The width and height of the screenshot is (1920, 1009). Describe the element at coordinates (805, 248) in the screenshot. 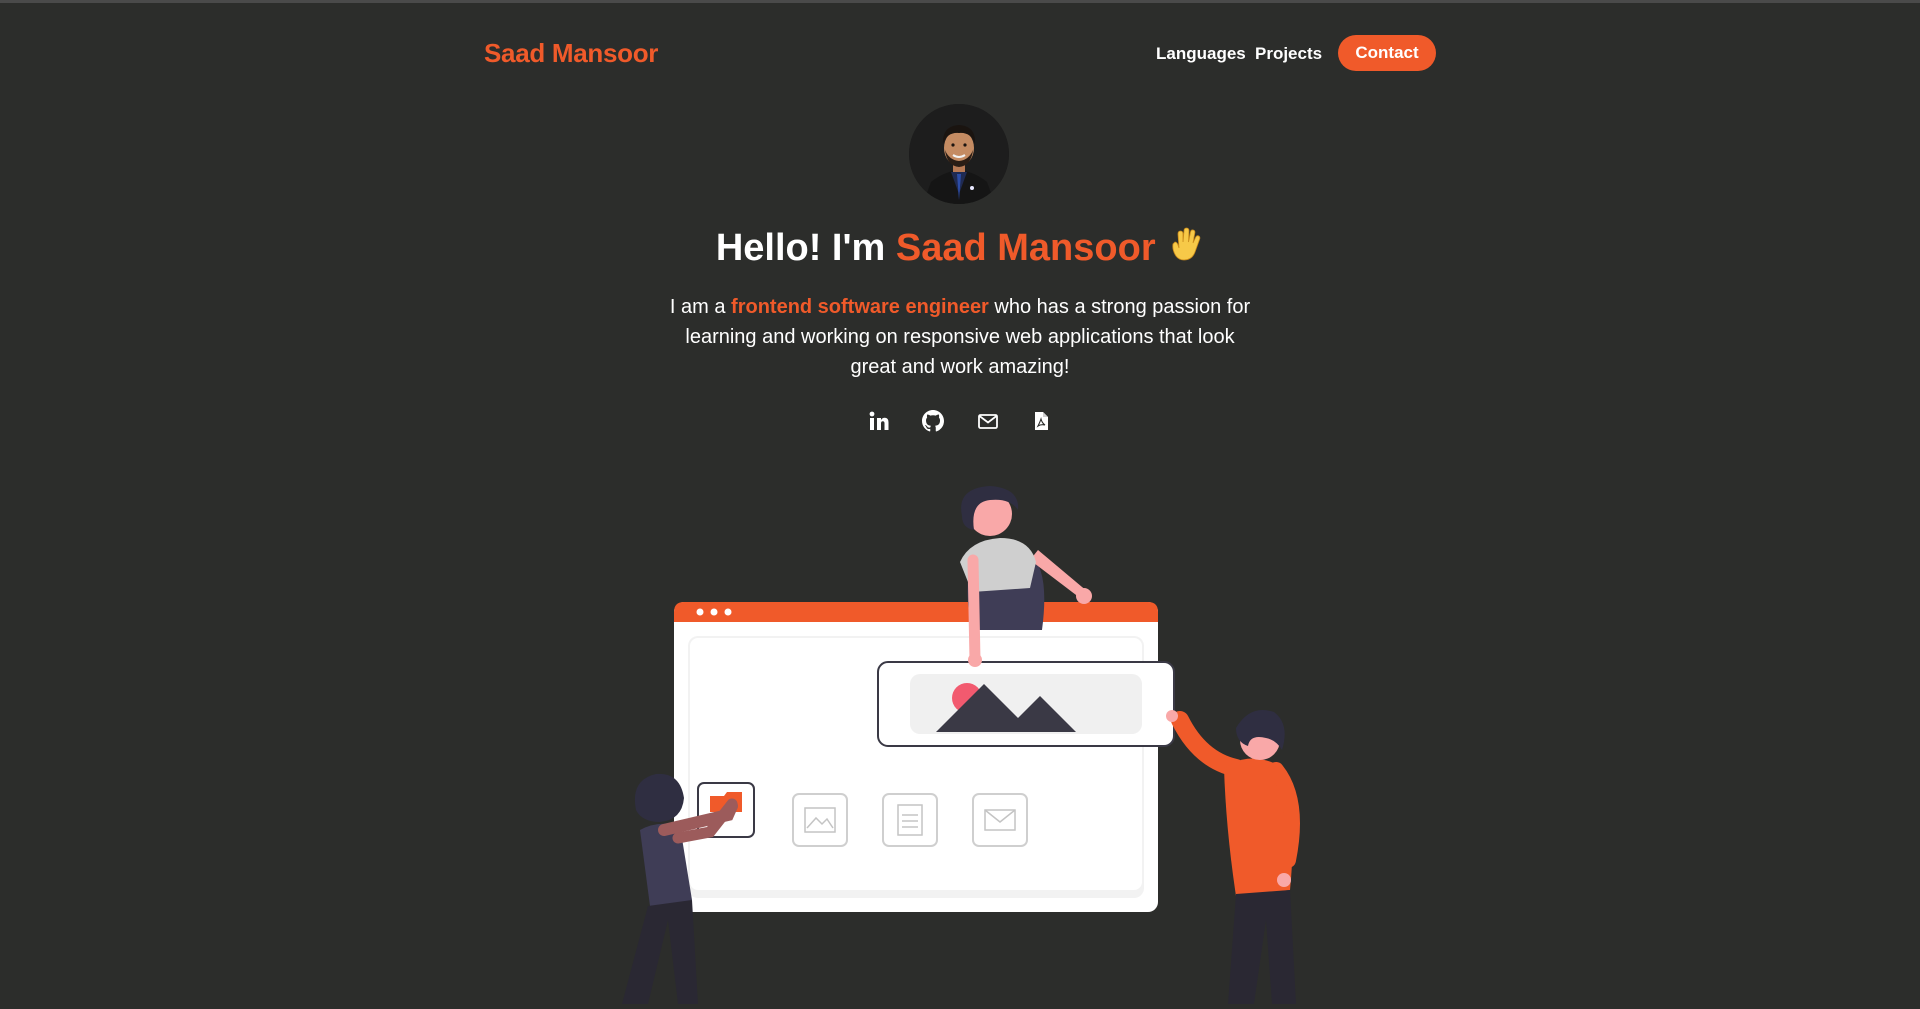

I see `hero-title-prefix: Hello! I'm` at that location.